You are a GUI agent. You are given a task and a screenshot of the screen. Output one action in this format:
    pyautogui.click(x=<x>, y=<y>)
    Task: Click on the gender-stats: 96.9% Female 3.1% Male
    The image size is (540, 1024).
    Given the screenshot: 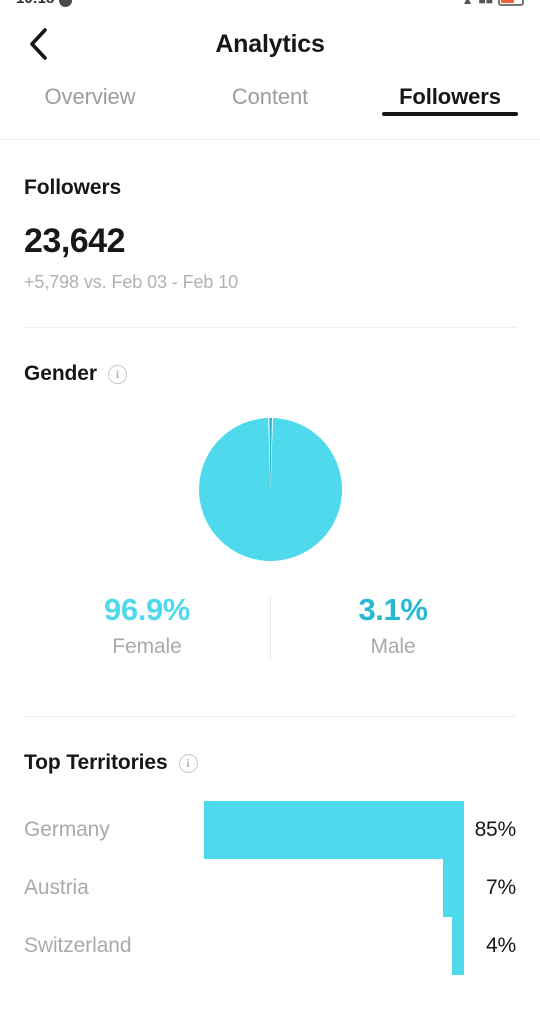 What is the action you would take?
    pyautogui.click(x=270, y=626)
    